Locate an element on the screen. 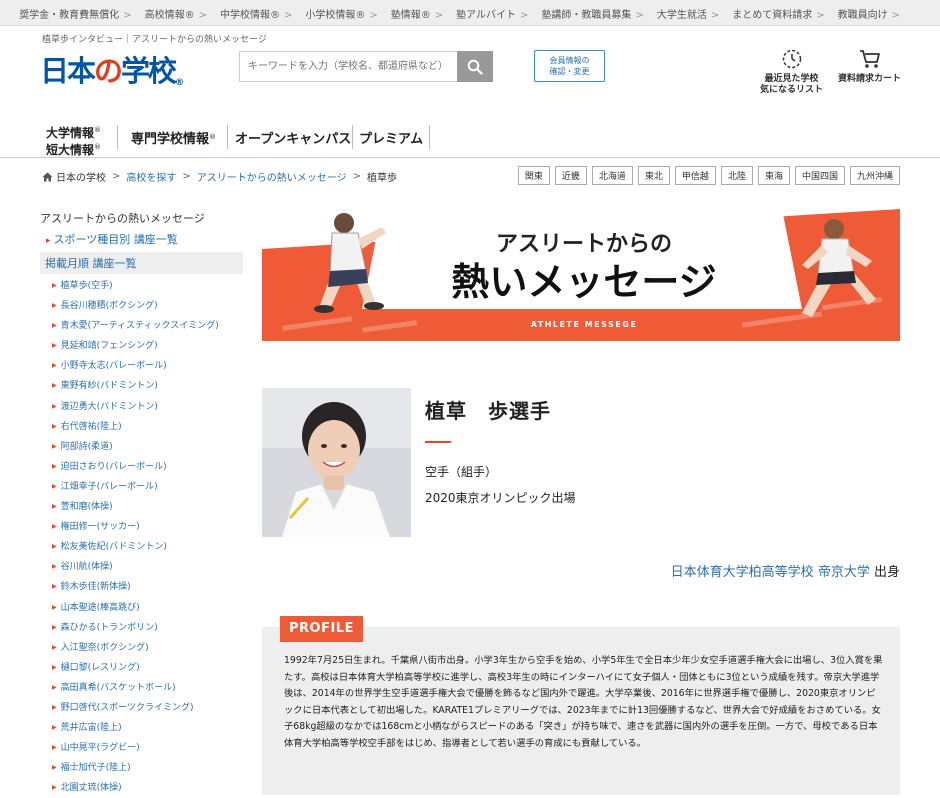  banner-illustration: アスリートからの 熱いメッセージ ATHLETE MESSEGE is located at coordinates (581, 275).